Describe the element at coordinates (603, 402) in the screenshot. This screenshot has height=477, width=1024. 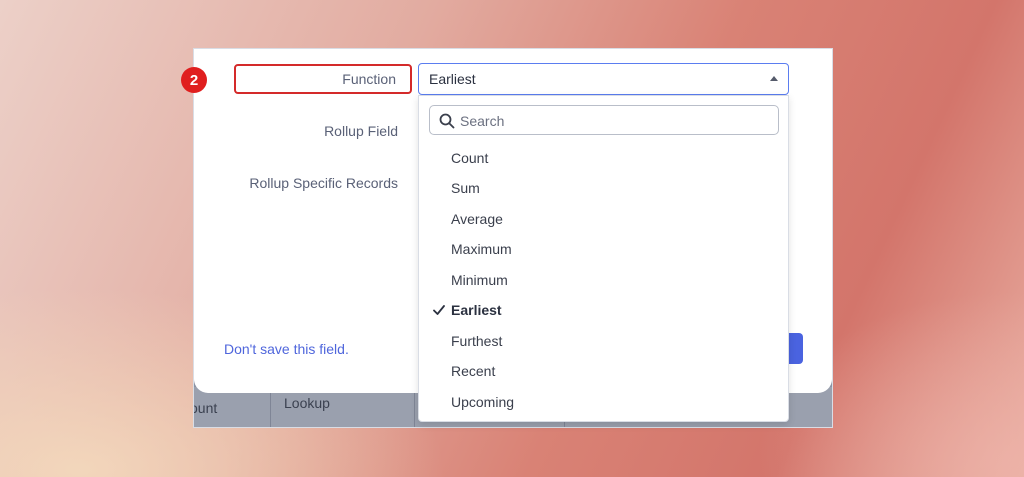
I see `option-upcoming: Upcoming` at that location.